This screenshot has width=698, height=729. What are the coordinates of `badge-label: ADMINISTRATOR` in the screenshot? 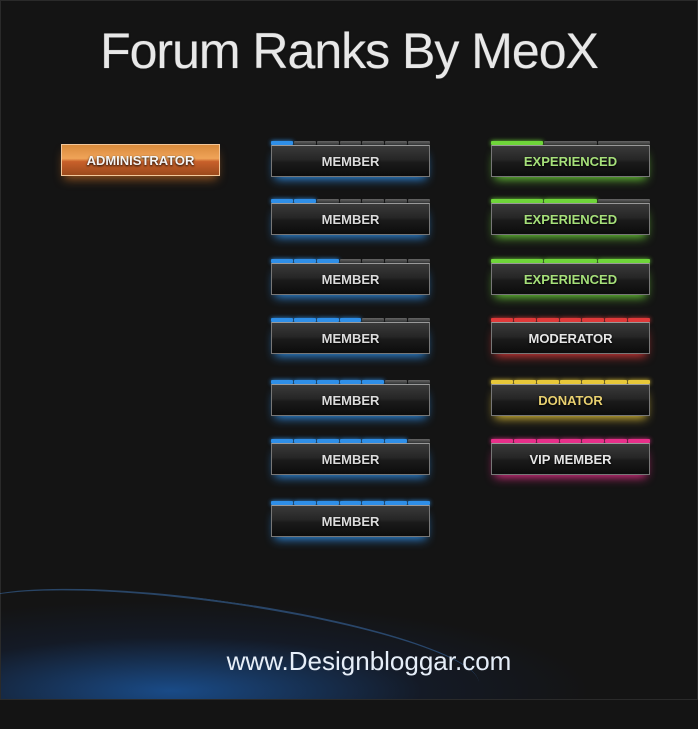 It's located at (140, 160).